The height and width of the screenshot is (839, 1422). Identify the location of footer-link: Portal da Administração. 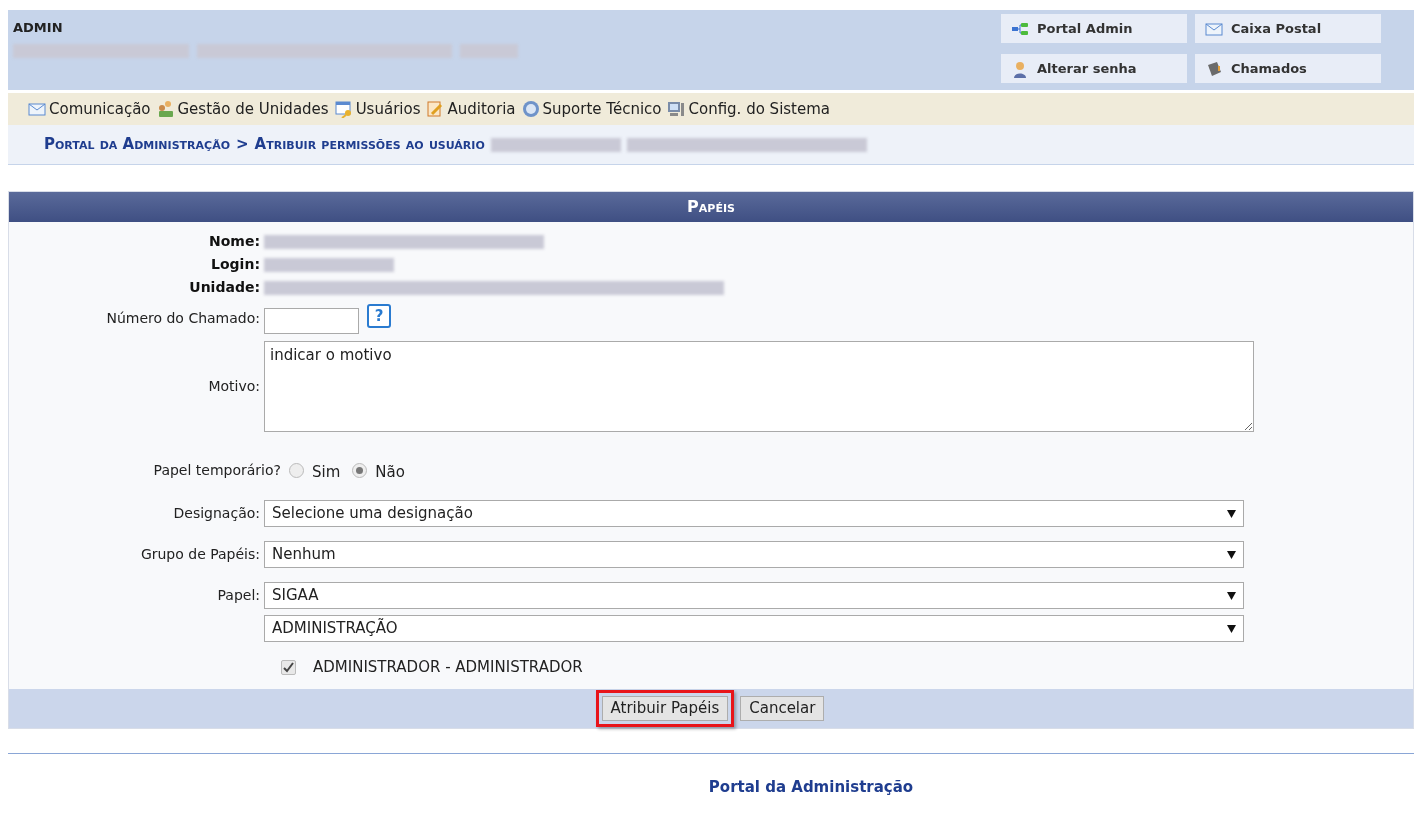
(811, 786).